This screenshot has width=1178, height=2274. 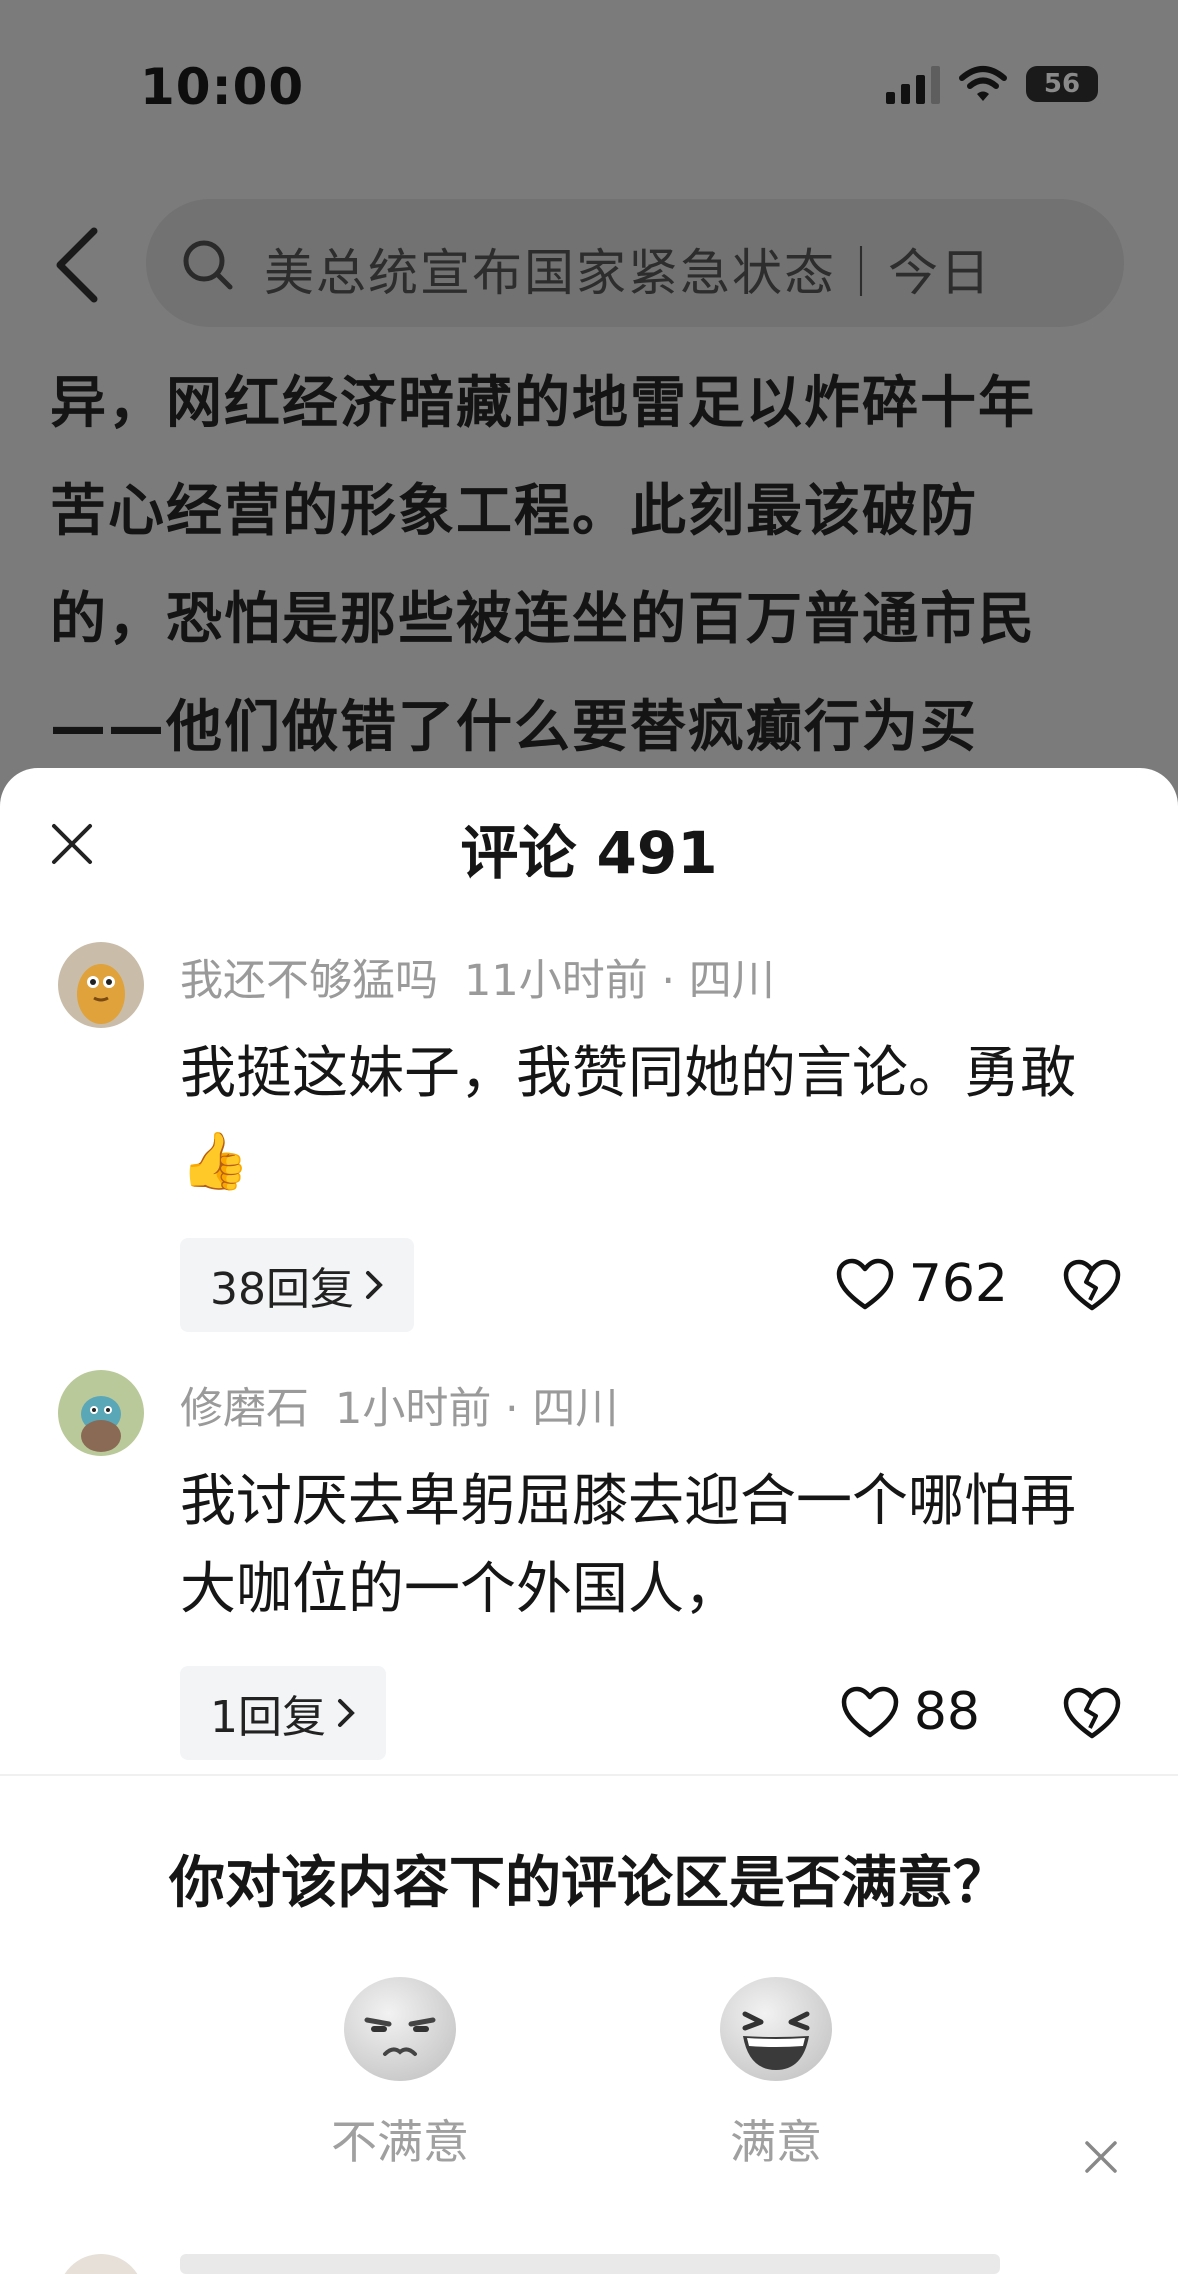 I want to click on comment-time: 1小时前, so click(x=413, y=1409).